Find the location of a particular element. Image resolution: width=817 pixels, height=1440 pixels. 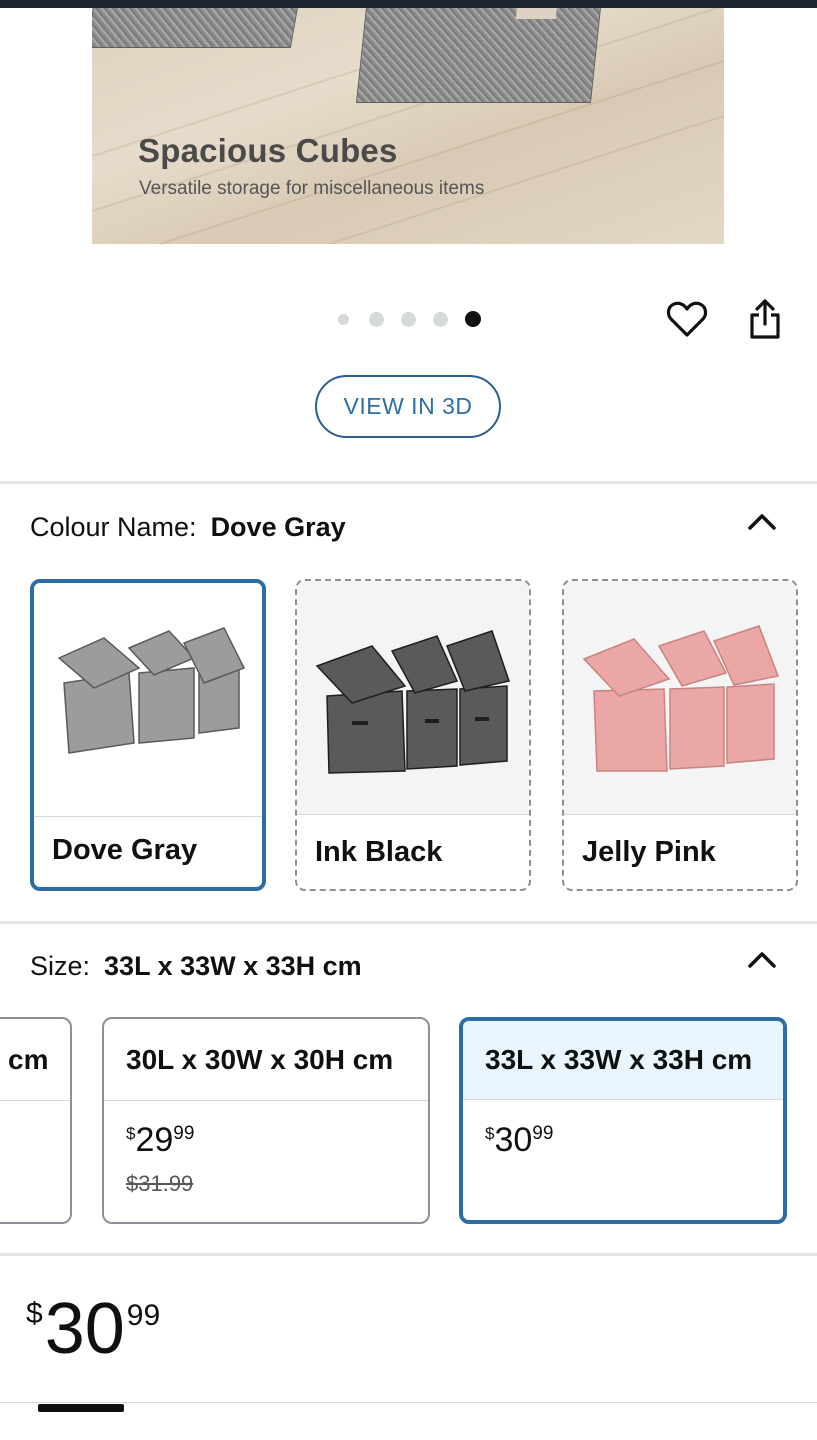

ink-black-cubes-image is located at coordinates (412, 702).